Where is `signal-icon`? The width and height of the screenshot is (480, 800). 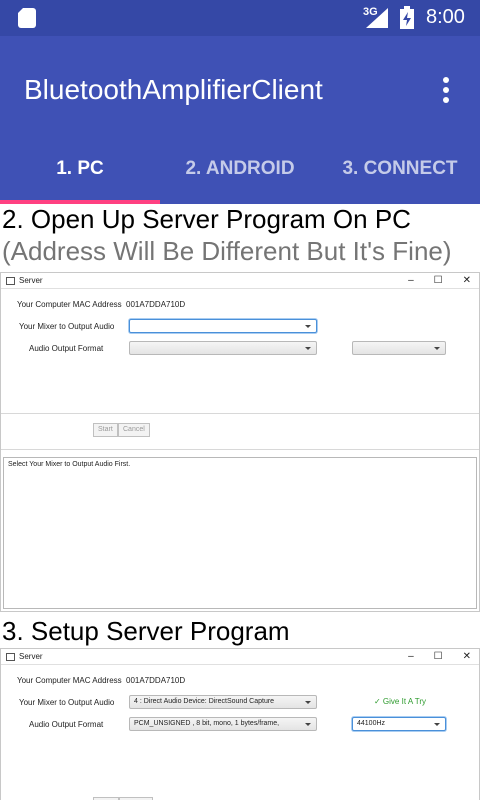 signal-icon is located at coordinates (377, 18).